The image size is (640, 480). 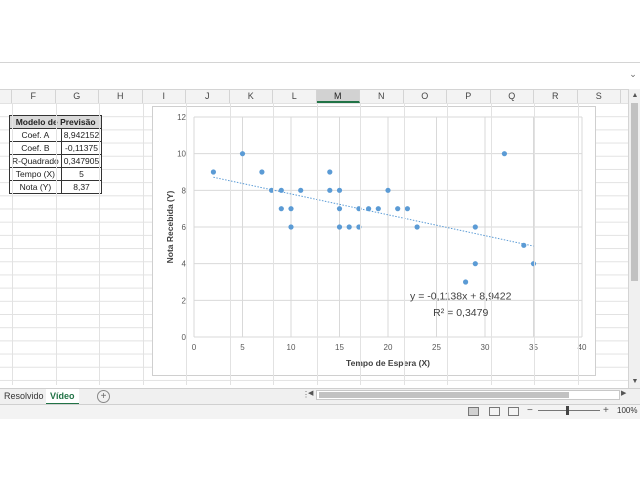 I want to click on column-header-p: P, so click(x=469, y=96).